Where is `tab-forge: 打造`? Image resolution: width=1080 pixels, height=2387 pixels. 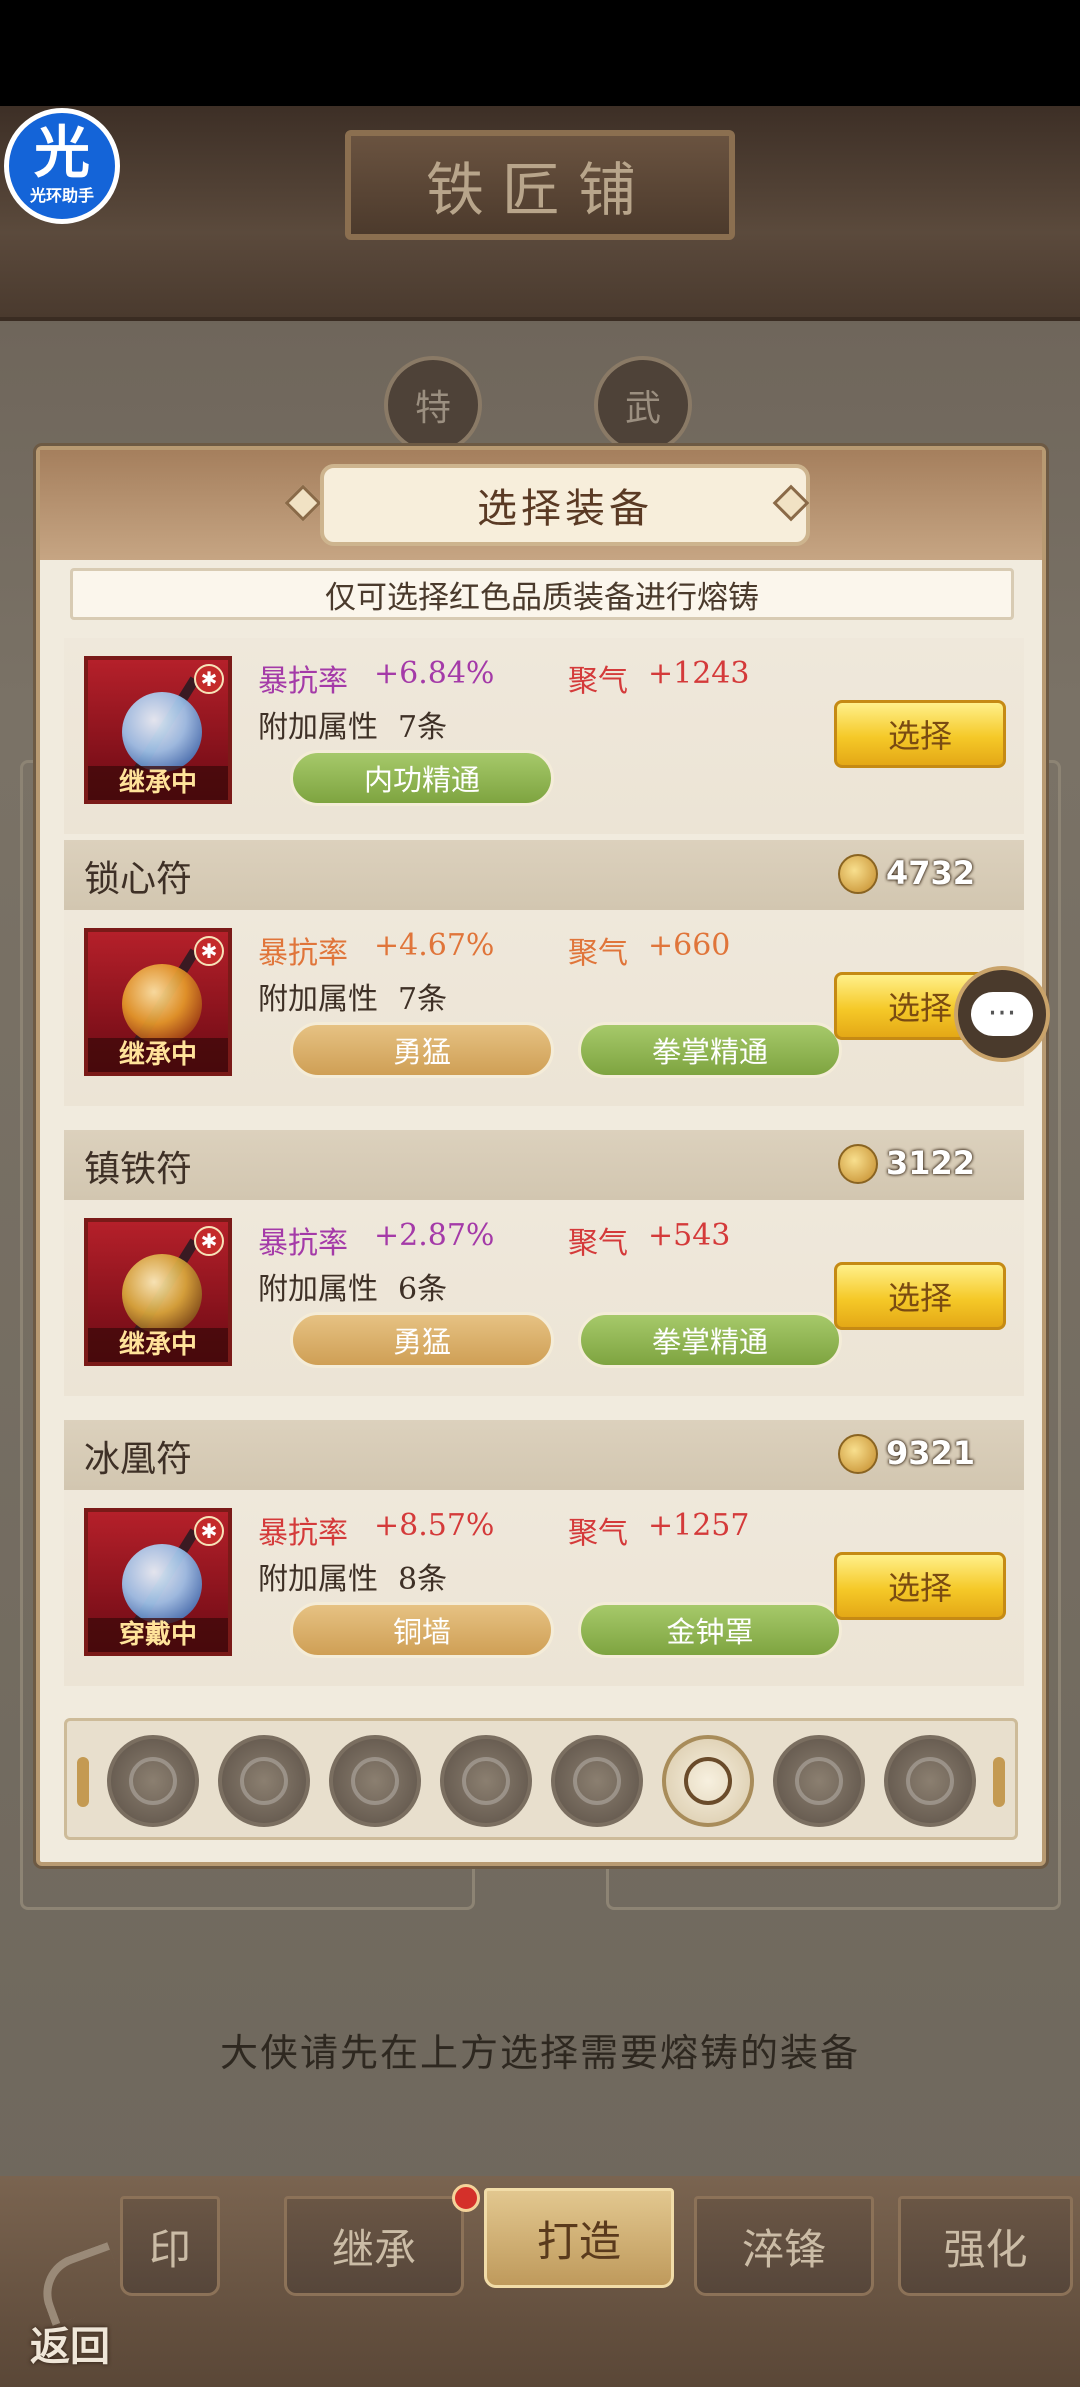 tab-forge: 打造 is located at coordinates (579, 2238).